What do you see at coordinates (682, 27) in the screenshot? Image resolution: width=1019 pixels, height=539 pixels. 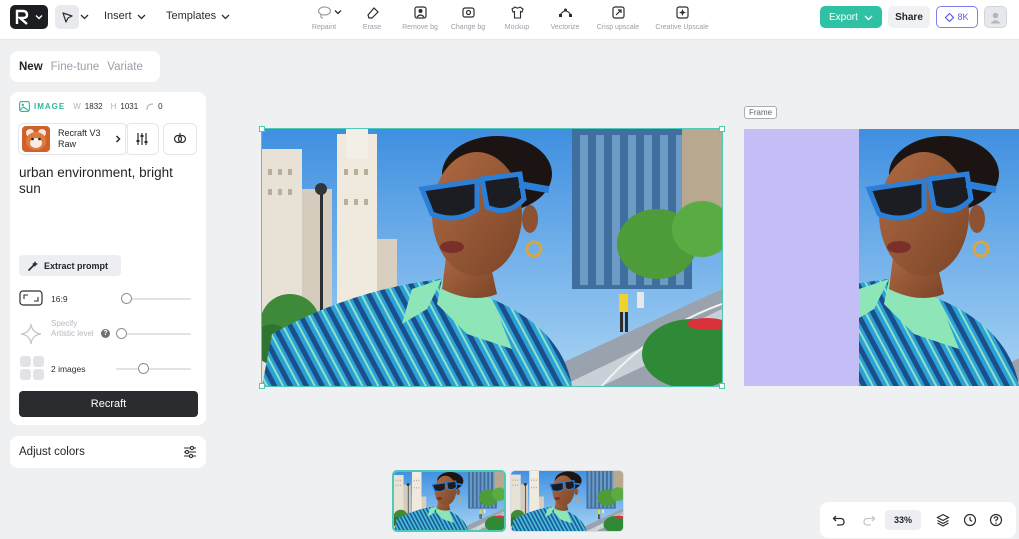 I see `creative-upscale-label: Creative Upscale` at bounding box center [682, 27].